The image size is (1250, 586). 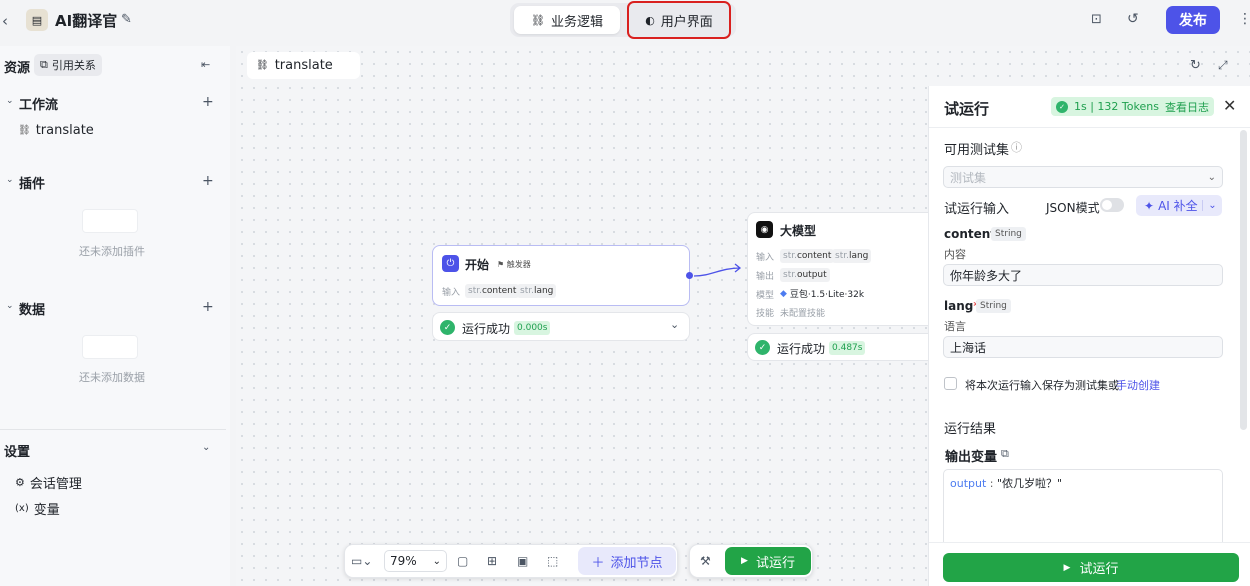 What do you see at coordinates (462, 561) in the screenshot?
I see `comment-icon: ▢` at bounding box center [462, 561].